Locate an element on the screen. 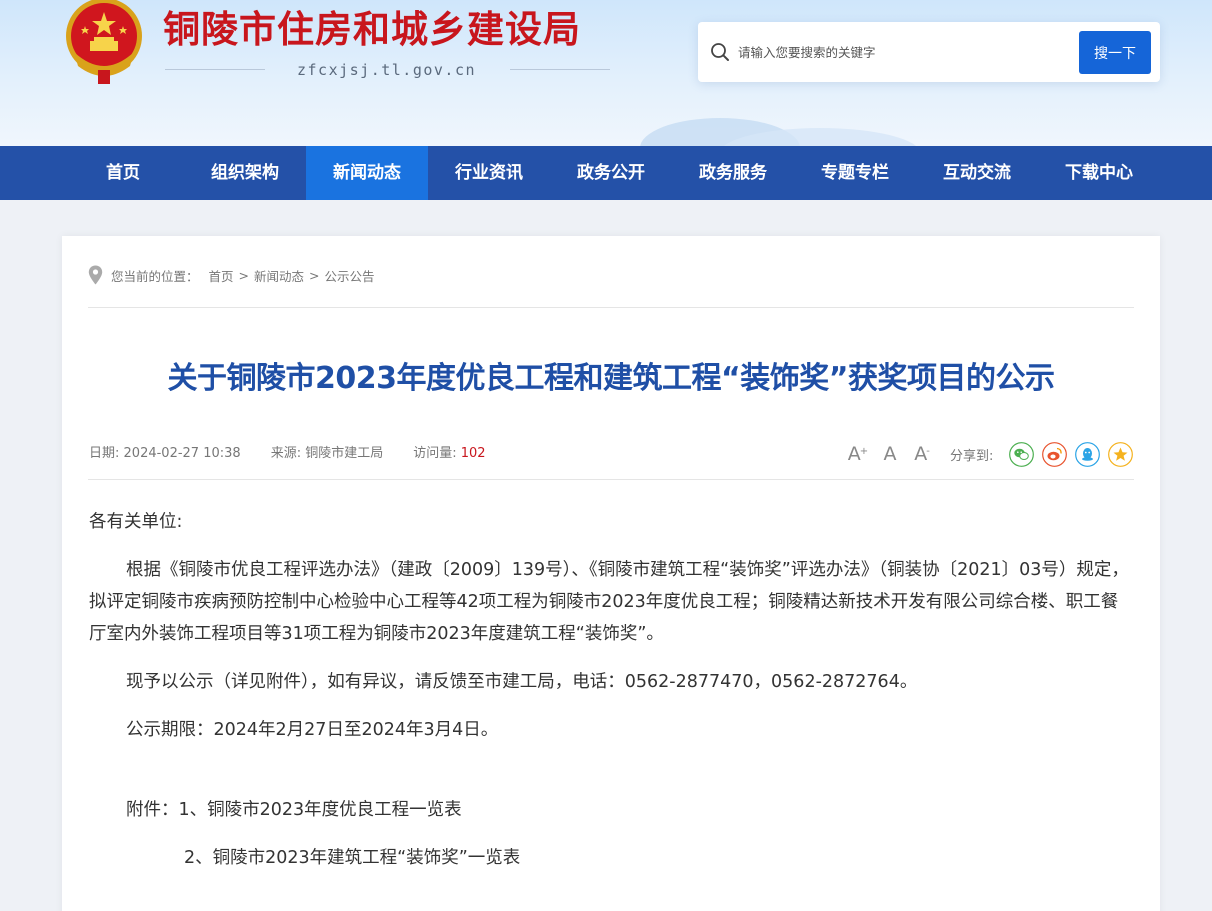  font-decrease-button: A- is located at coordinates (922, 454).